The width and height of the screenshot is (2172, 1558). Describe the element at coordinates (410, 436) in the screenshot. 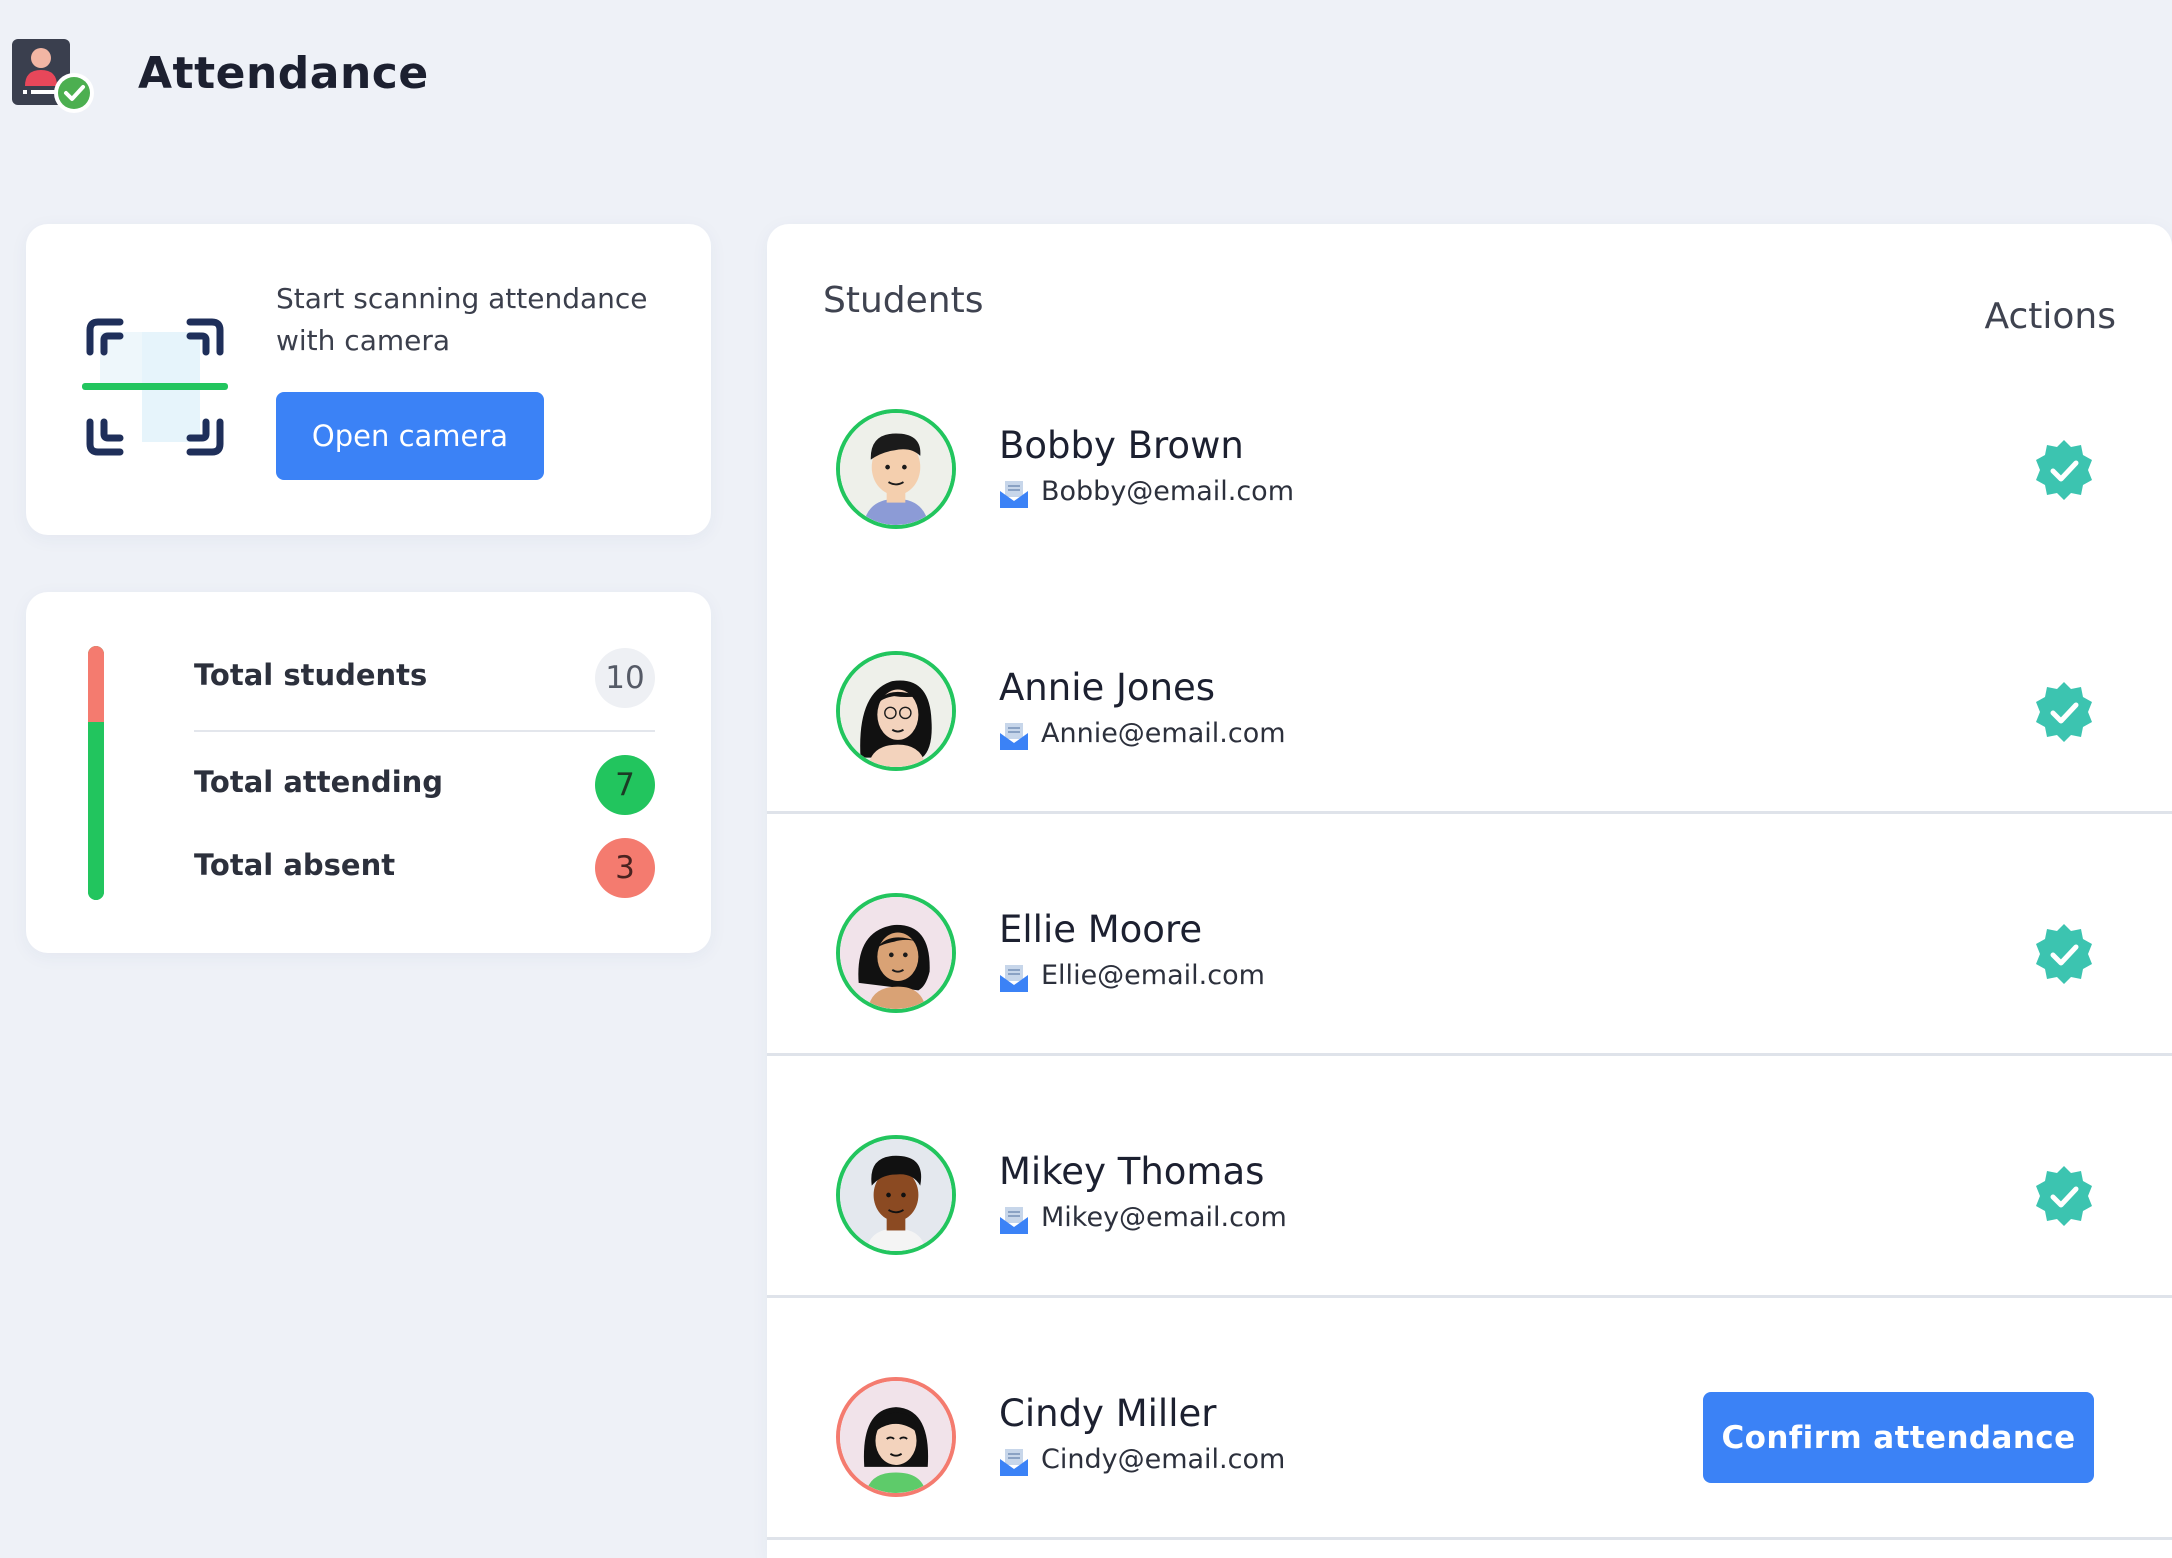

I see `open-camera-button: Open camera` at that location.